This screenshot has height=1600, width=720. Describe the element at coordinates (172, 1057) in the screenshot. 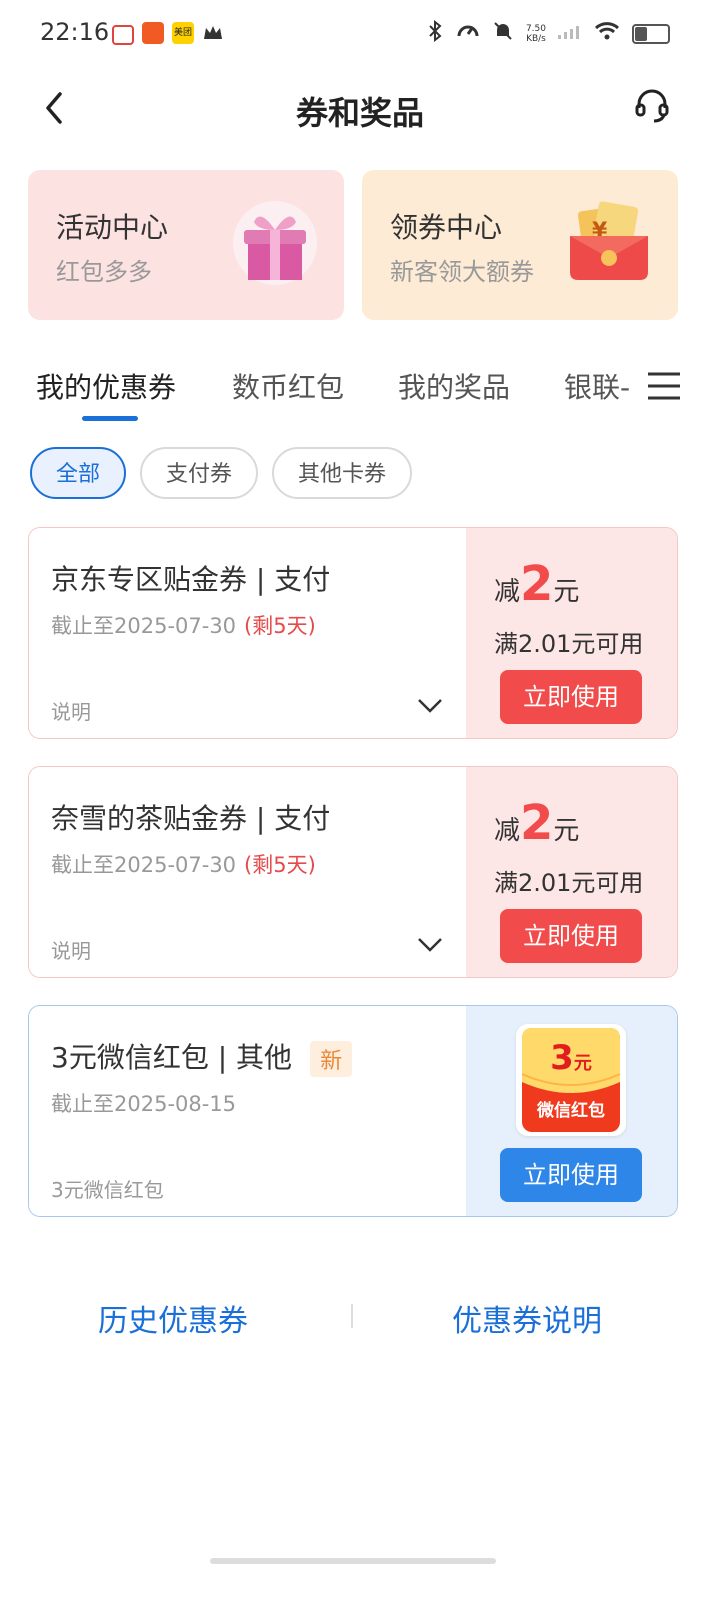

I see `coupon-name-text: 3元微信红包 | 其他` at that location.